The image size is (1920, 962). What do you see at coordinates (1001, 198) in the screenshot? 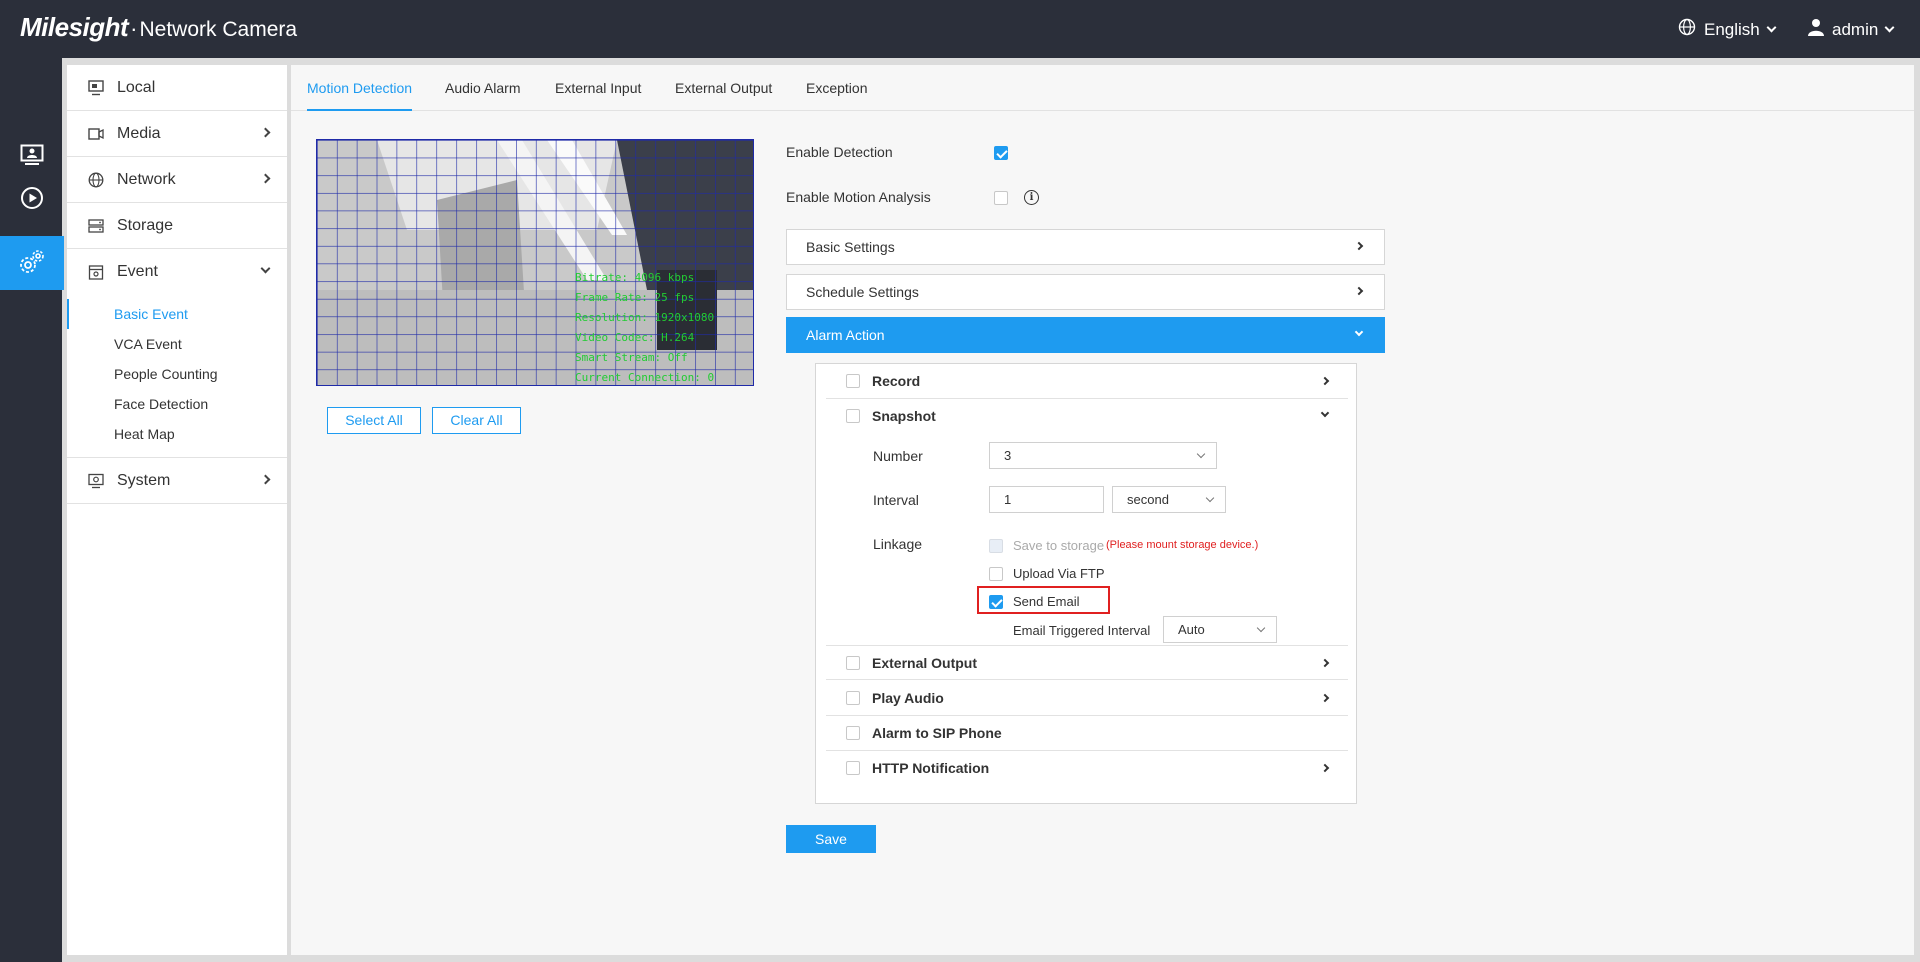
I see `enable-motion-analysis-checkbox` at bounding box center [1001, 198].